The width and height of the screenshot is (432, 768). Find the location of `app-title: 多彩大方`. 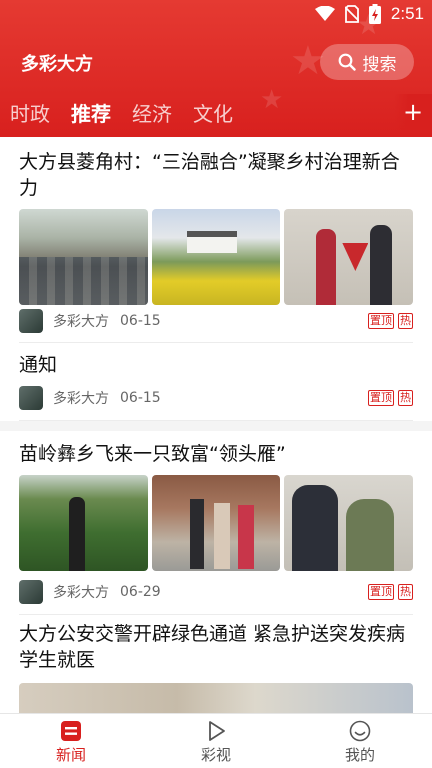

app-title: 多彩大方 is located at coordinates (57, 64).